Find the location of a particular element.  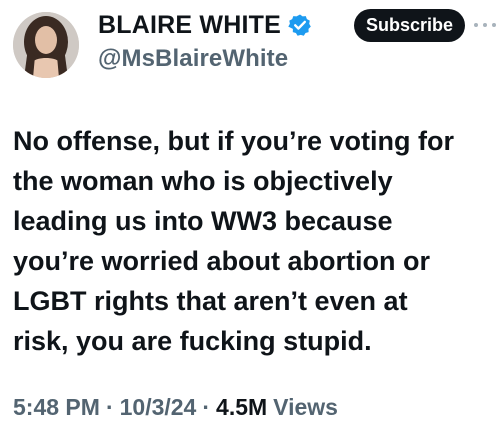

user-handle: @MsBlaireWhite is located at coordinates (193, 59).